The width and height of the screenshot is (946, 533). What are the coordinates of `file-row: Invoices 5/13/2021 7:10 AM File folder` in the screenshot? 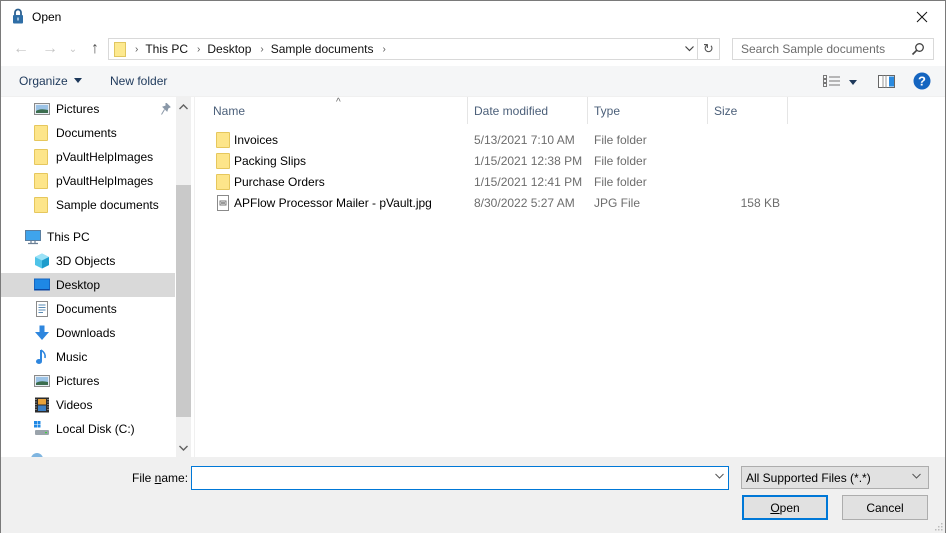 It's located at (494, 139).